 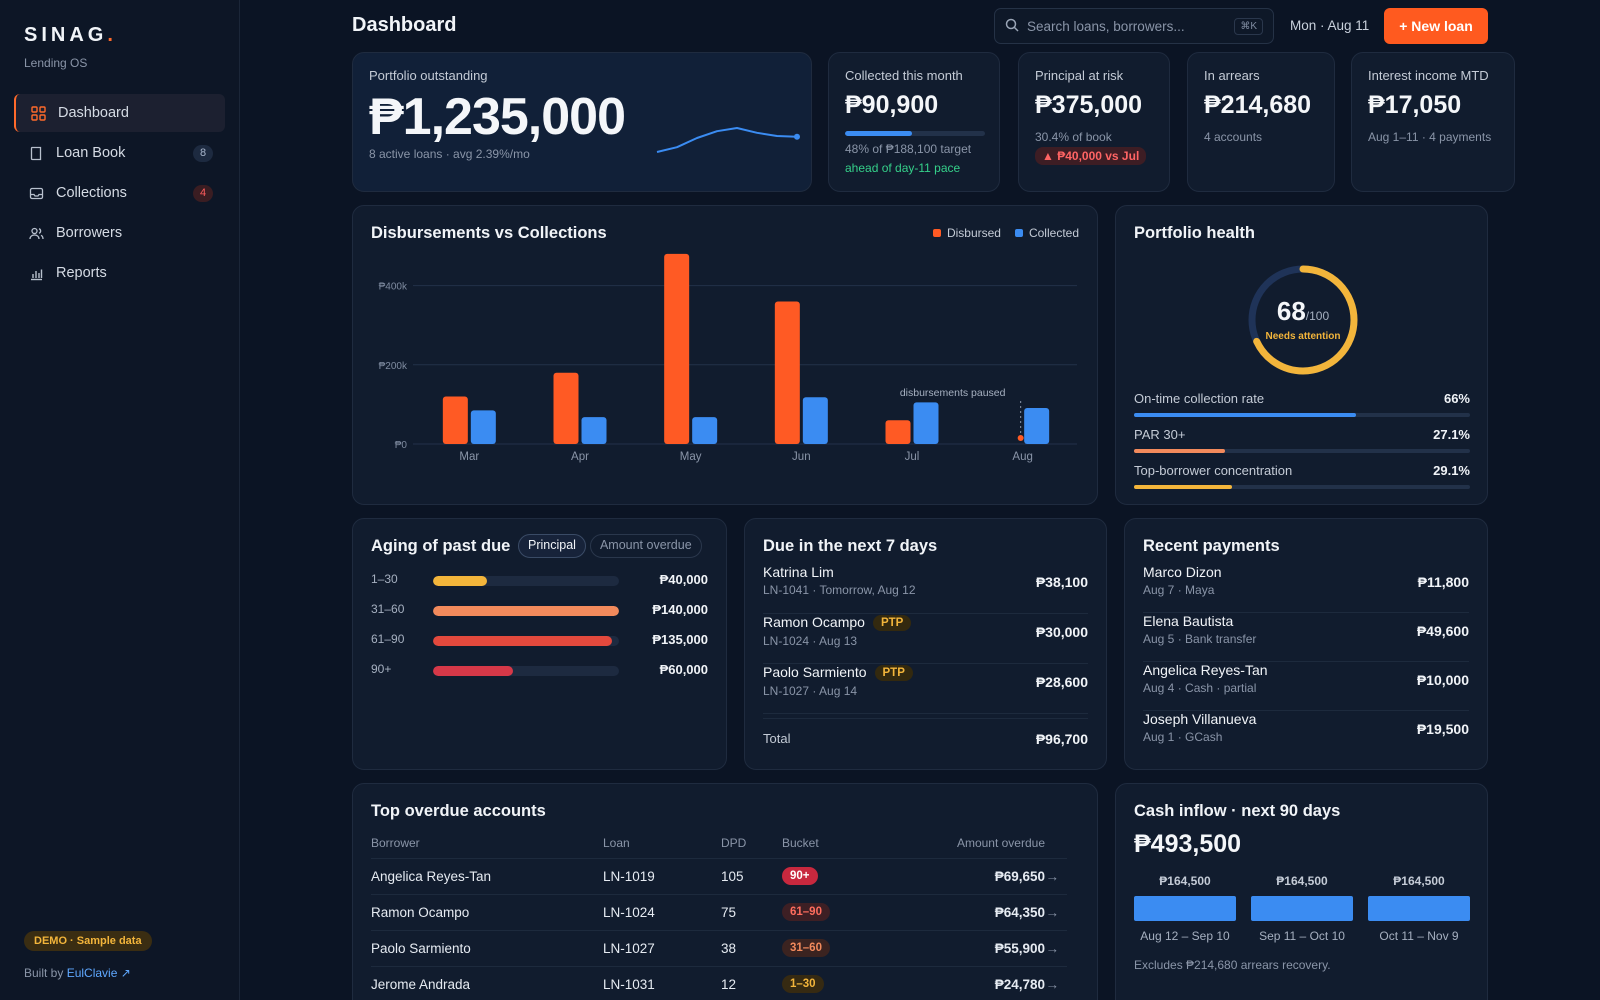 I want to click on x-tick-label: May, so click(x=691, y=457).